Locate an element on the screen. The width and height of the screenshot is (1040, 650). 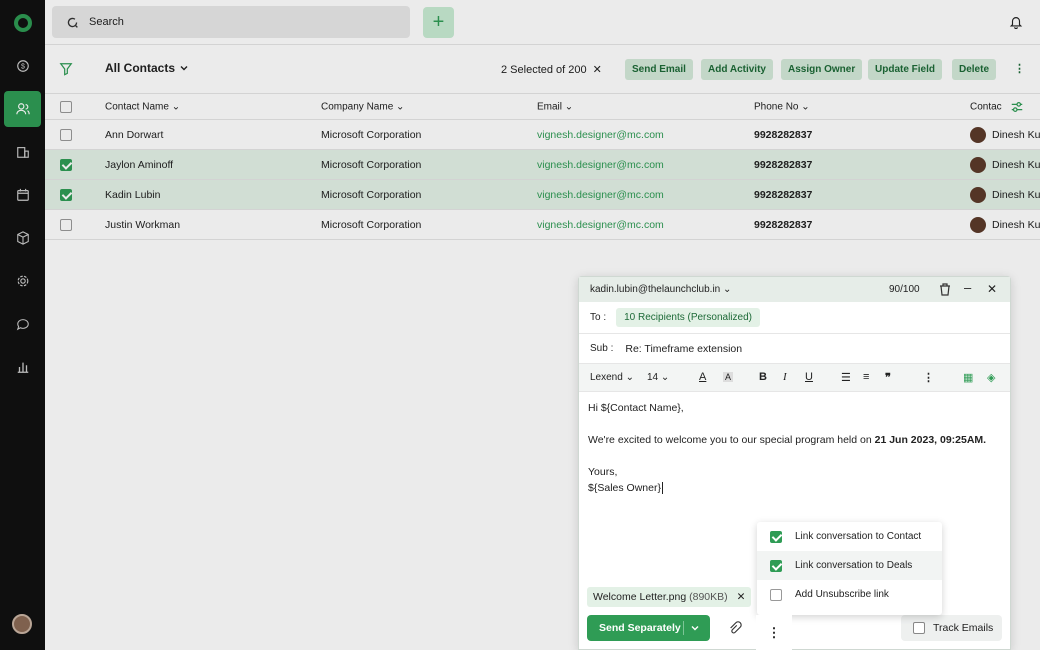
contact-name: Kadin Lubin is located at coordinates (132, 195).